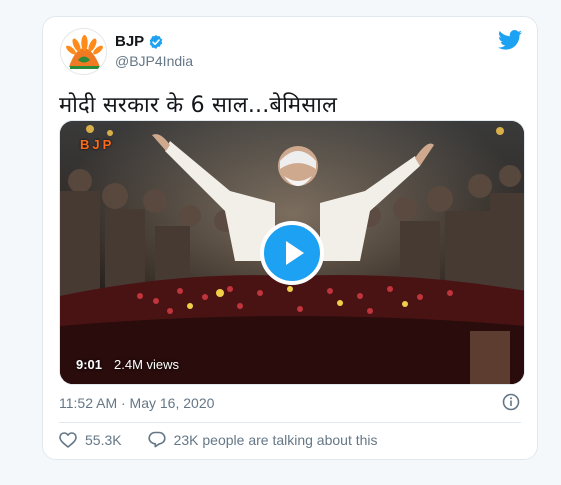  Describe the element at coordinates (136, 403) in the screenshot. I see `tweet-timestamp: 11:52 AM · May 16, 2020` at that location.